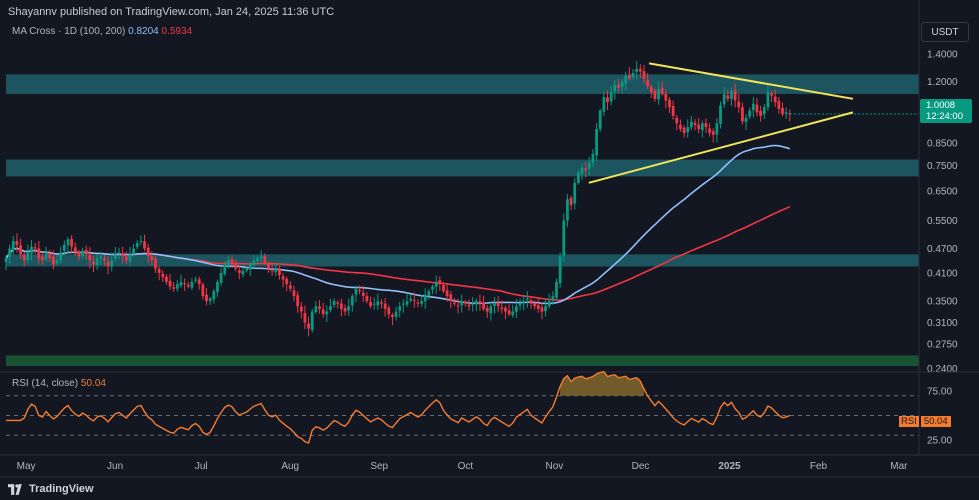 Image resolution: width=979 pixels, height=500 pixels. Describe the element at coordinates (942, 302) in the screenshot. I see `price-tick-label: 0.3500` at that location.